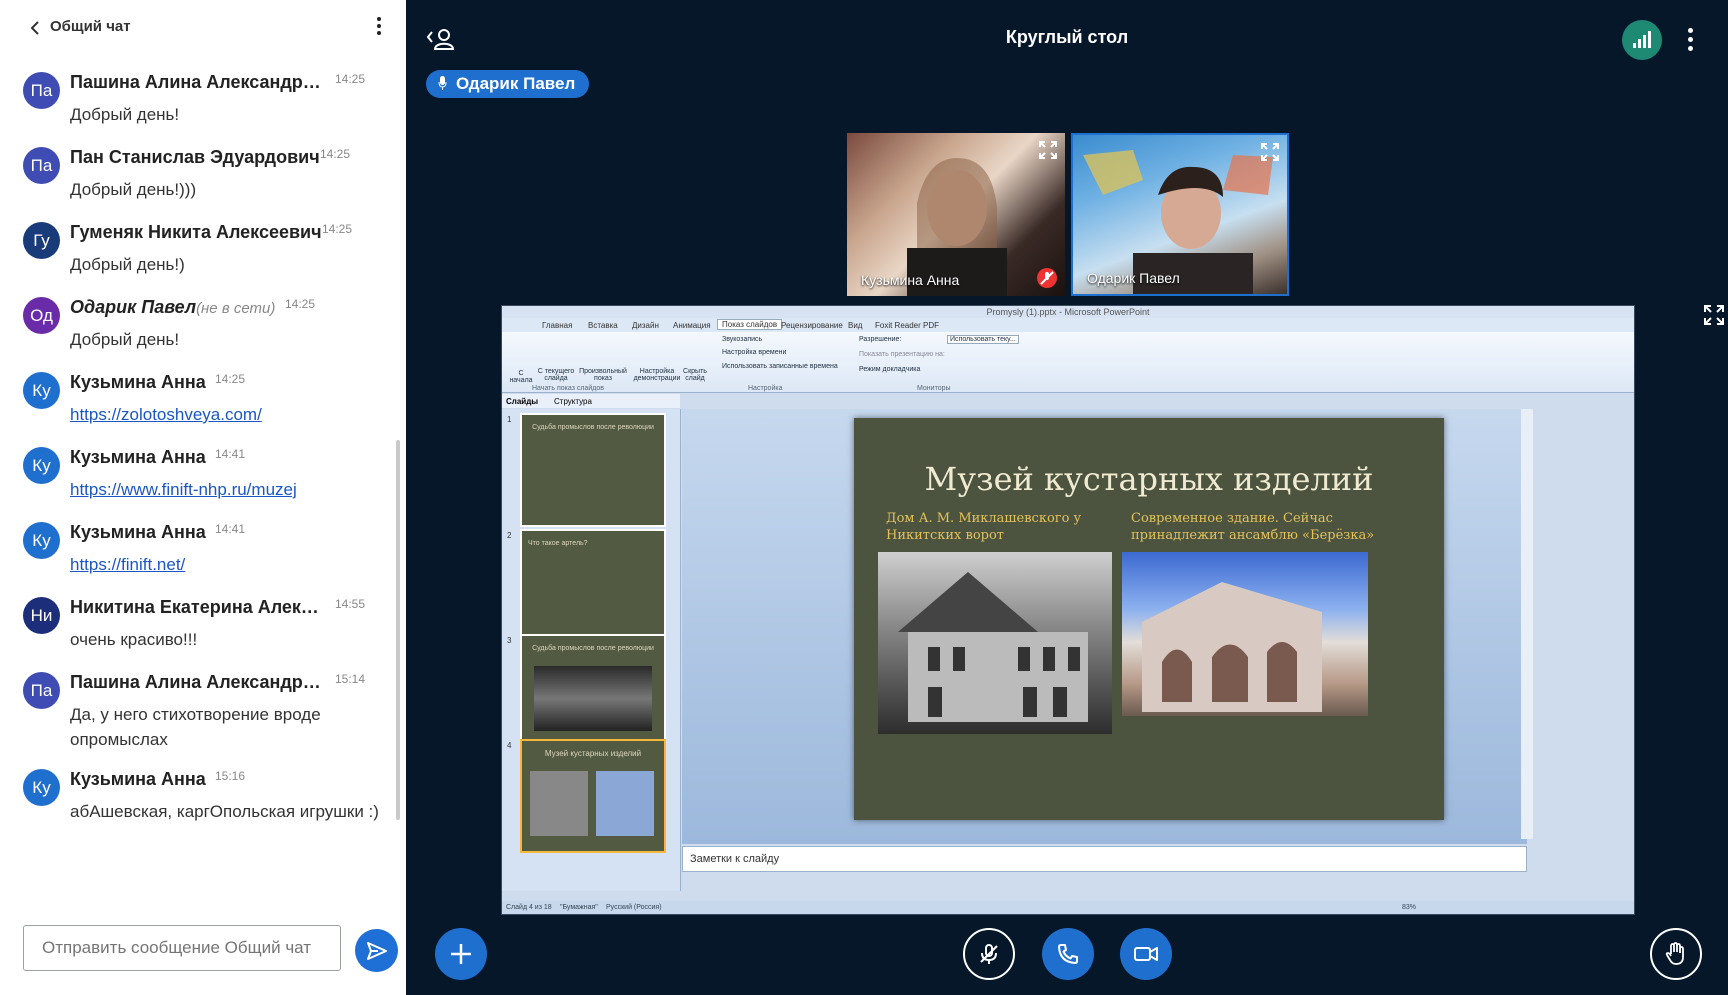  Describe the element at coordinates (127, 564) in the screenshot. I see `message-link: https://finift.net/` at that location.